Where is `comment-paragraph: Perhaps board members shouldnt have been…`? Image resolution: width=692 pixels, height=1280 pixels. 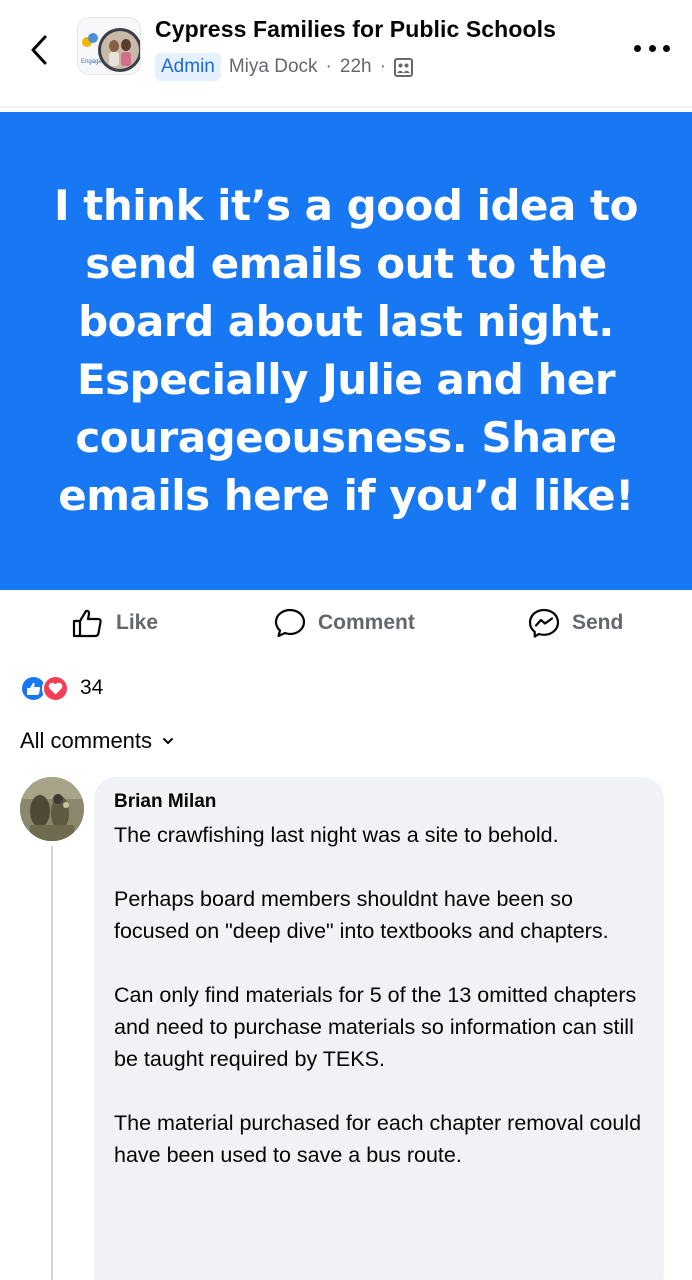 comment-paragraph: Perhaps board members shouldnt have been… is located at coordinates (361, 915).